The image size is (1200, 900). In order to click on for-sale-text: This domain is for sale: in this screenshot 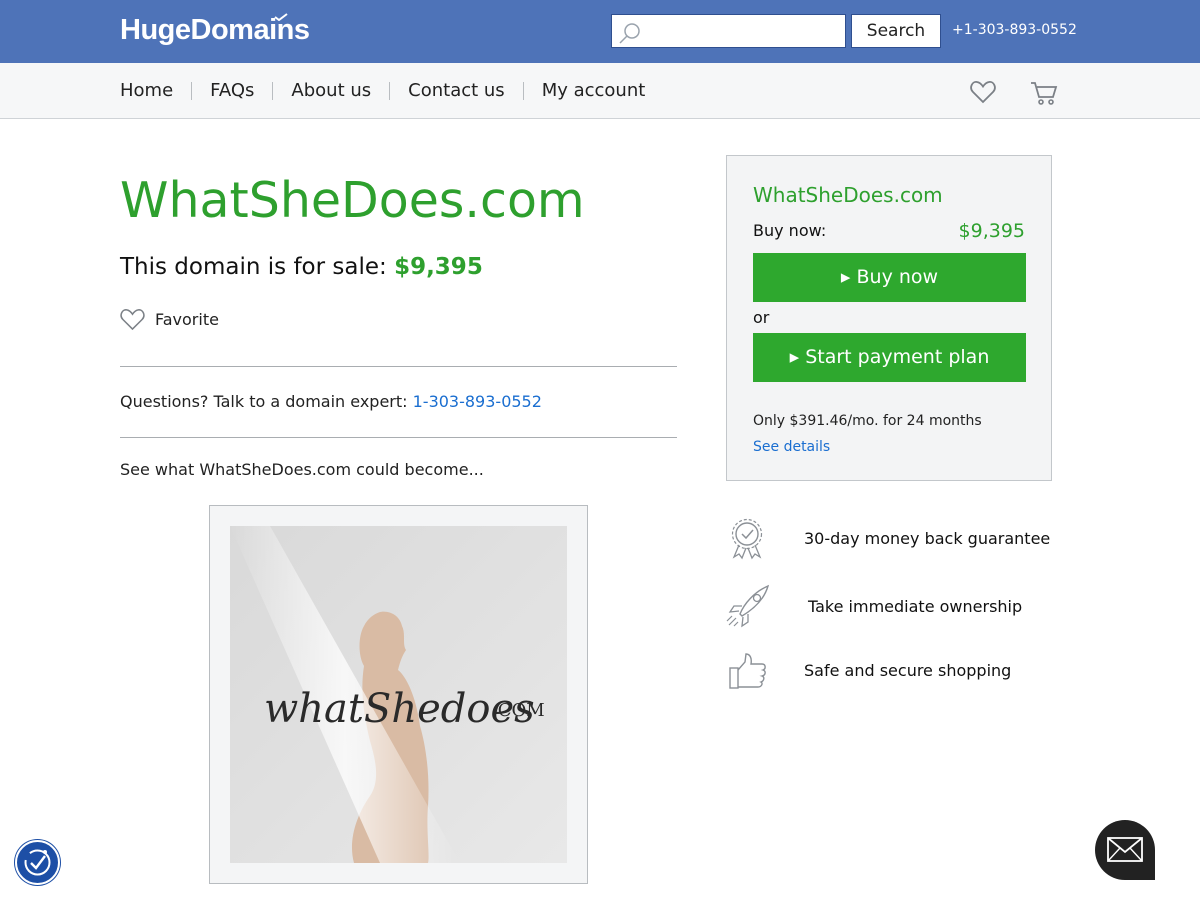, I will do `click(257, 267)`.